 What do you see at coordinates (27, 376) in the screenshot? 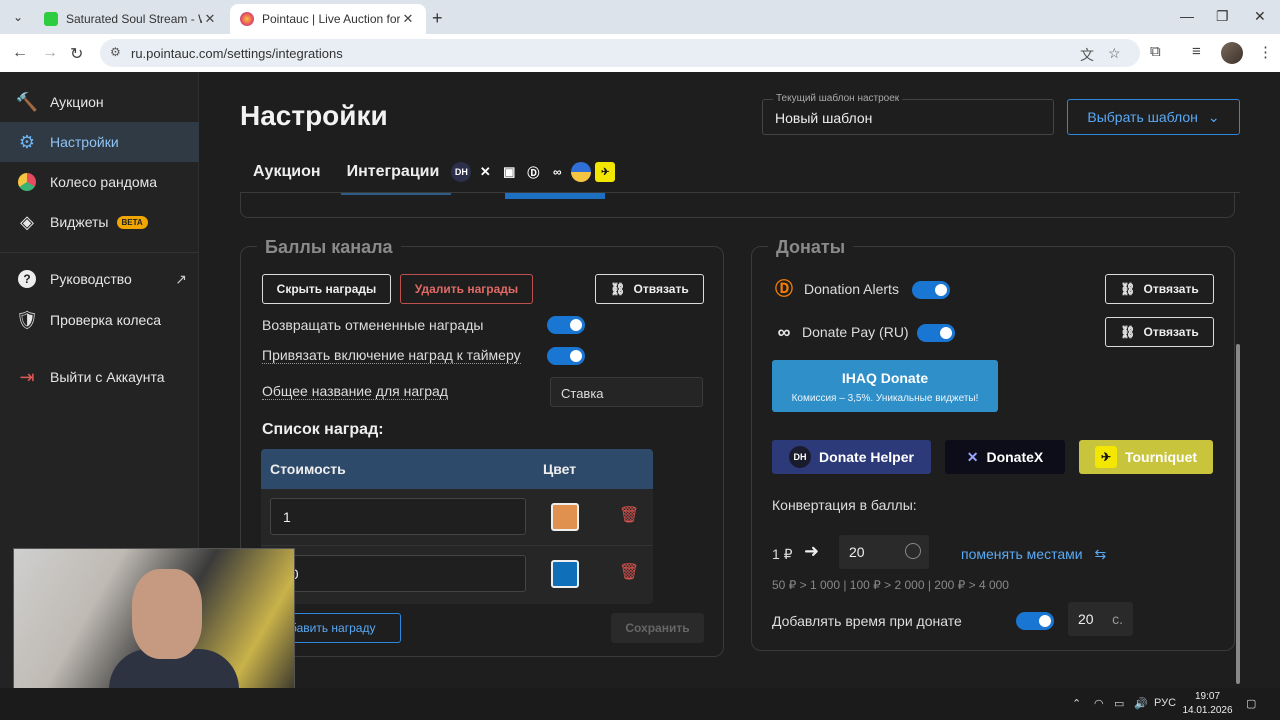
I see `logout-icon: ⇥` at bounding box center [27, 376].